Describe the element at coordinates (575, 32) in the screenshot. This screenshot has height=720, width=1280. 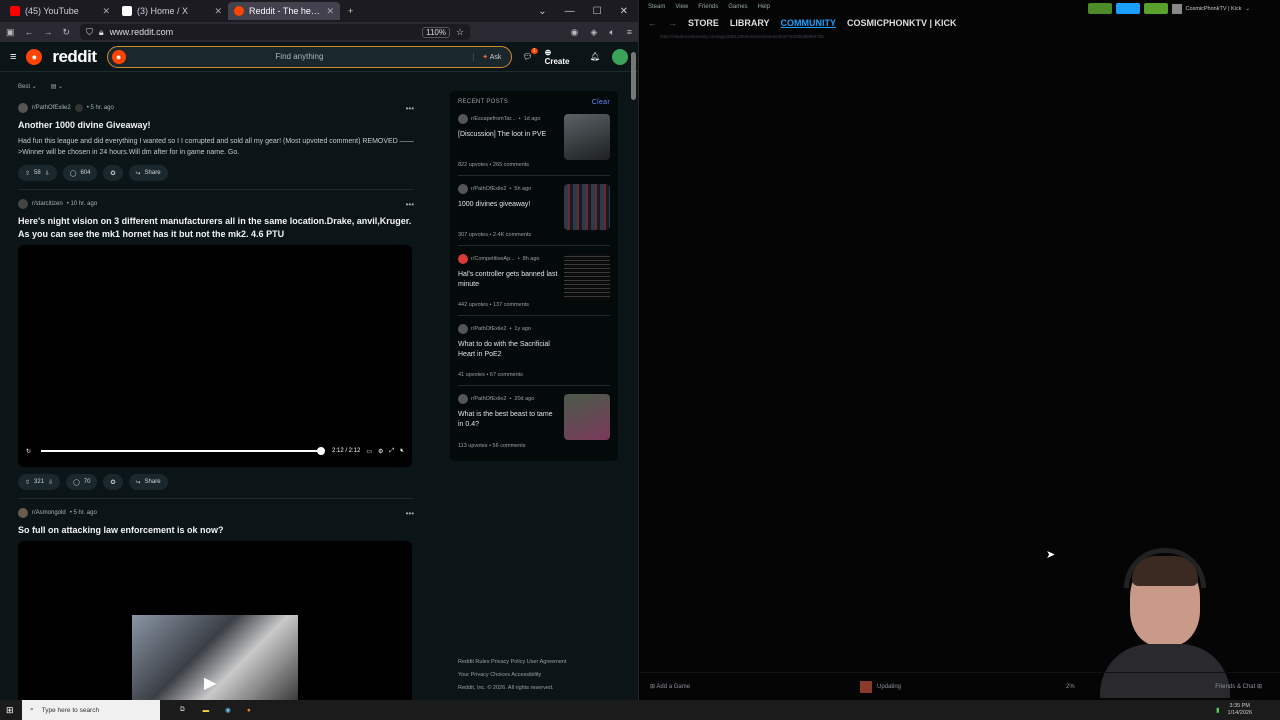
I see `extension-icon: ◉` at that location.